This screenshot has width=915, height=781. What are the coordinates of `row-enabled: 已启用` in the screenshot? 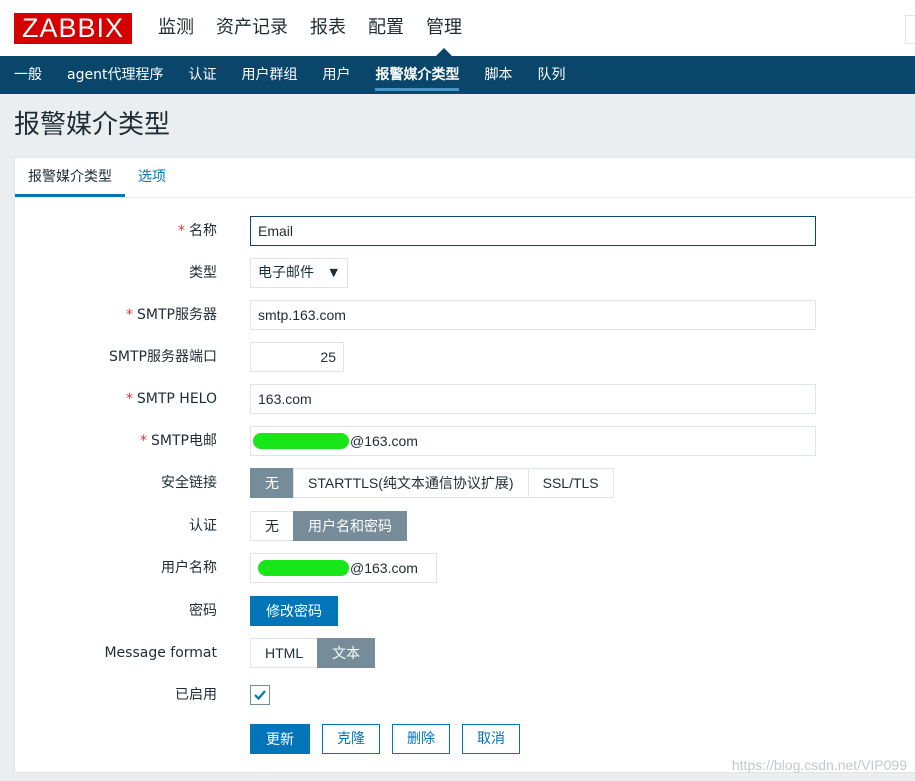 It's located at (455, 695).